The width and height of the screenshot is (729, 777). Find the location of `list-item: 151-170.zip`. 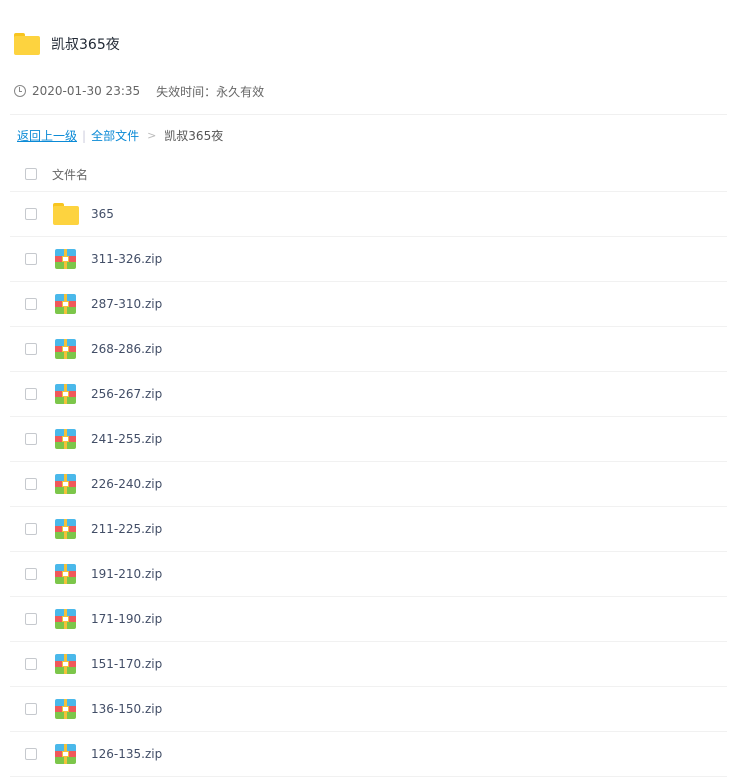

list-item: 151-170.zip is located at coordinates (368, 664).